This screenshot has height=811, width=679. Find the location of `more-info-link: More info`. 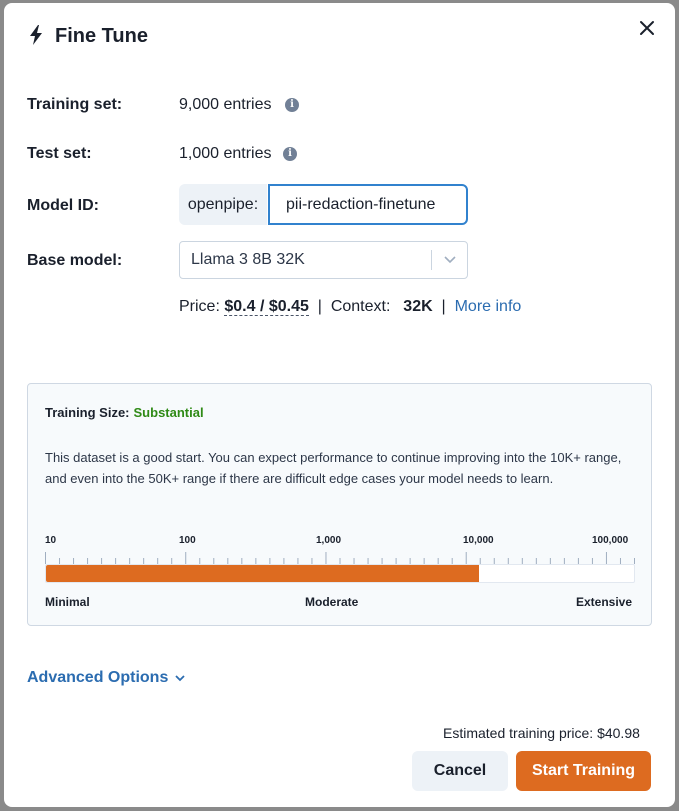

more-info-link: More info is located at coordinates (488, 306).